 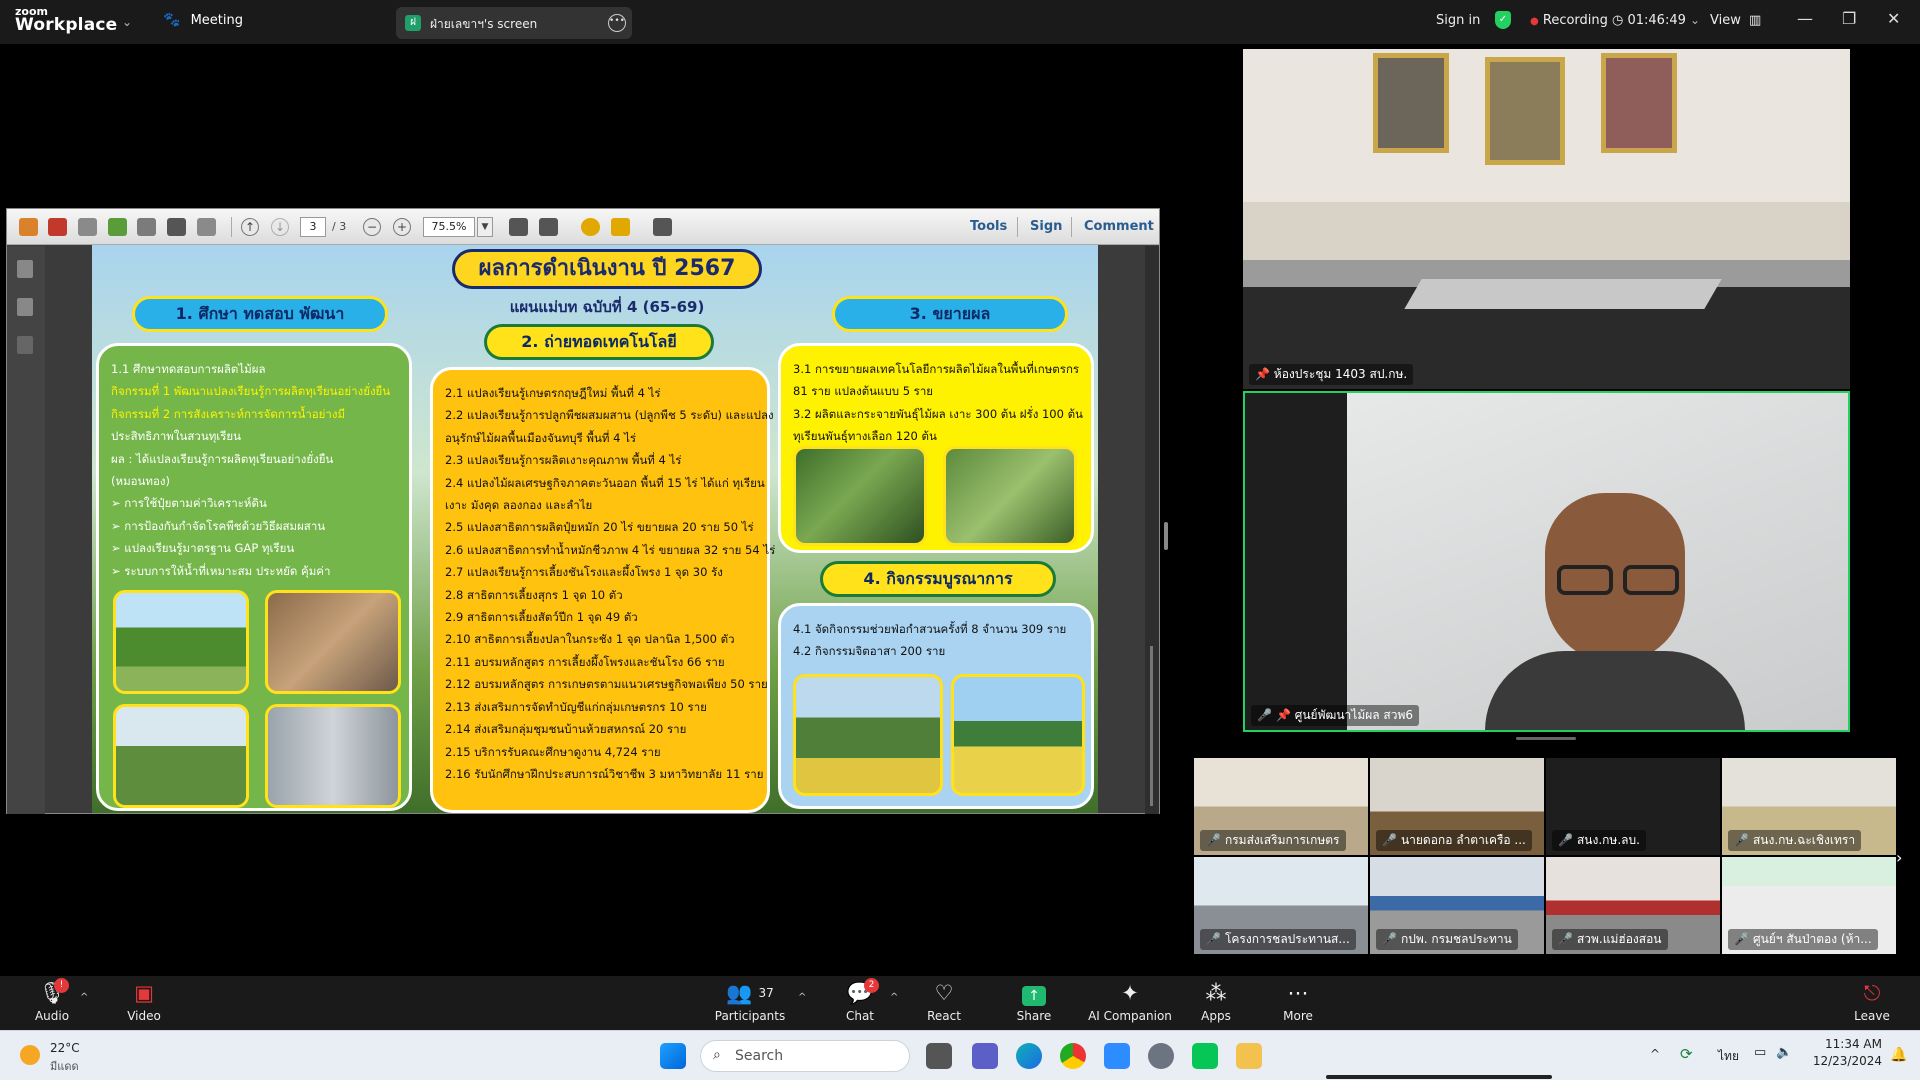 I want to click on fit-page-icon, so click(x=518, y=227).